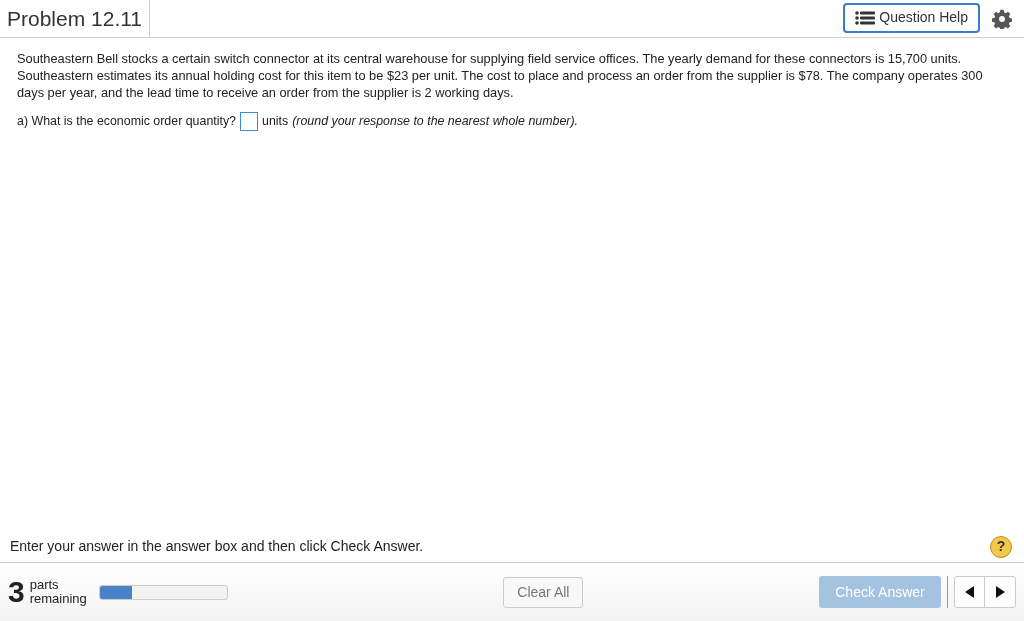 This screenshot has height=621, width=1024. I want to click on question-help-button: Question Help, so click(911, 17).